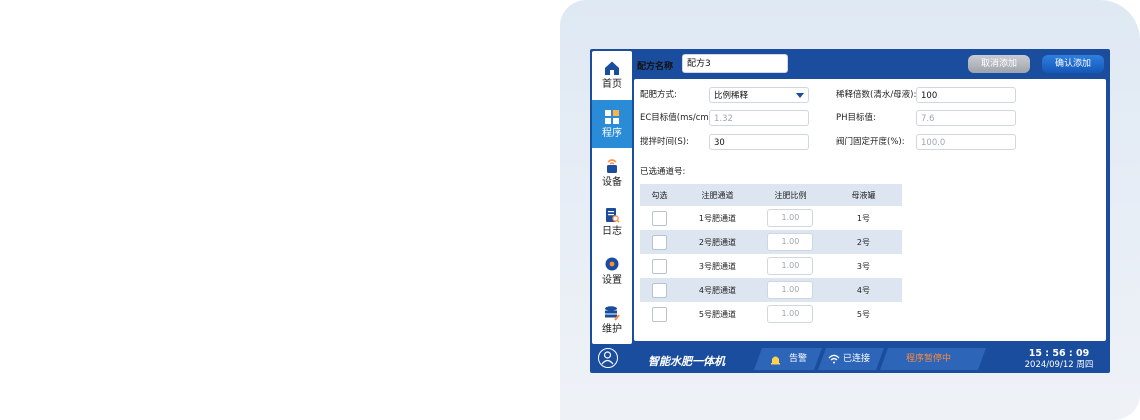  I want to click on sidebar-item-label: 设置, so click(612, 280).